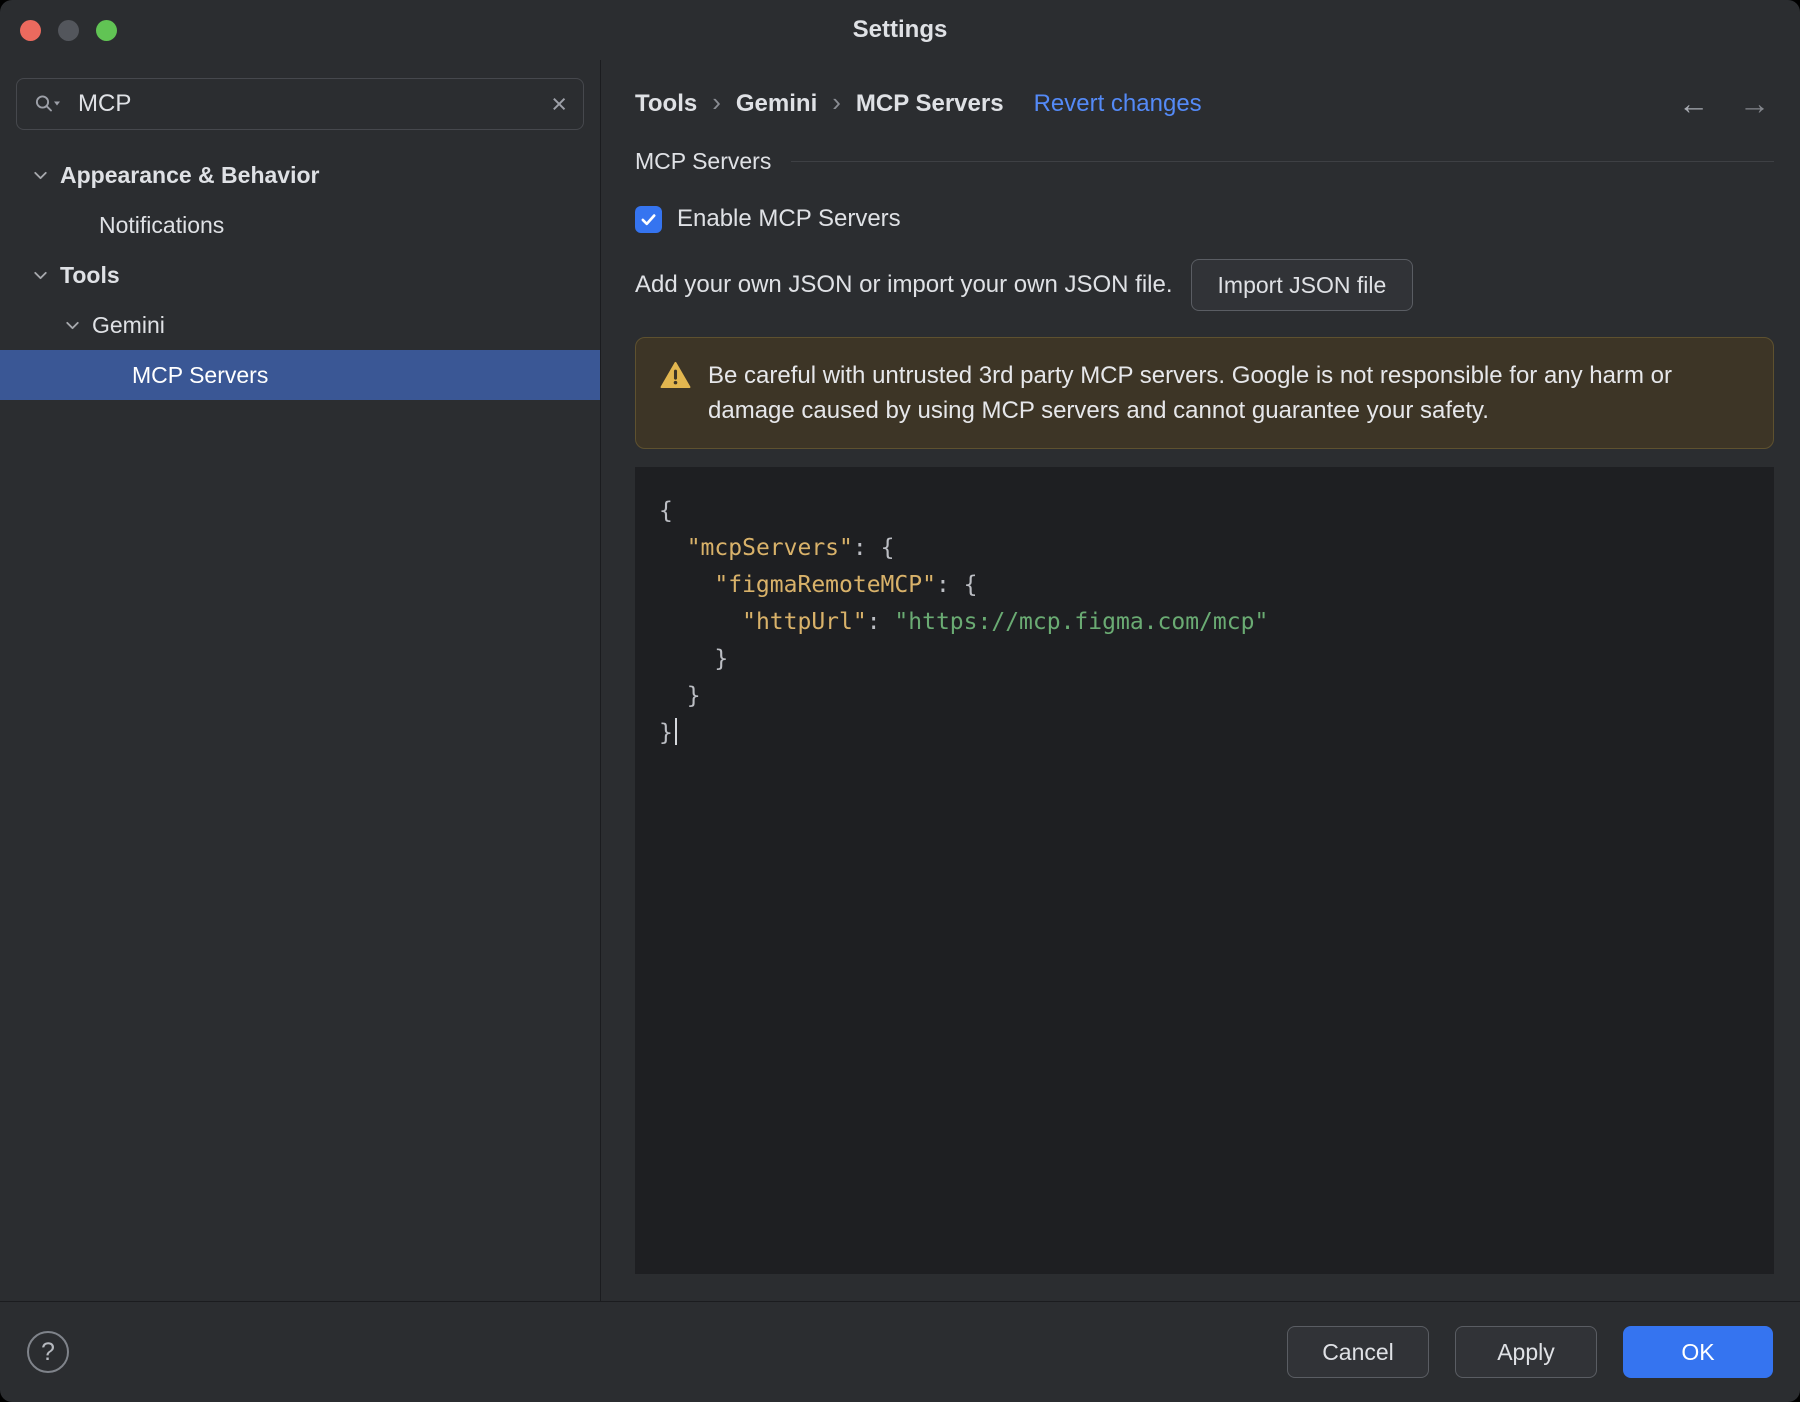 This screenshot has width=1800, height=1402. I want to click on forward-arrow-icon: →, so click(1754, 104).